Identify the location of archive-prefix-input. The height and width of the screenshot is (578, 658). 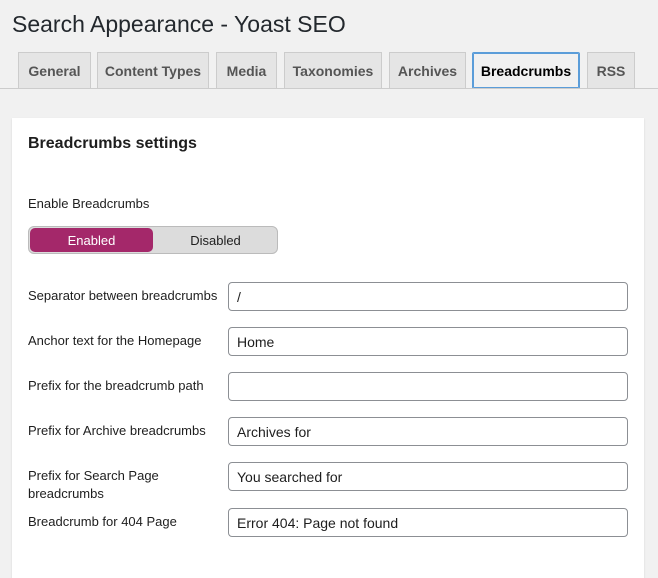
(428, 431).